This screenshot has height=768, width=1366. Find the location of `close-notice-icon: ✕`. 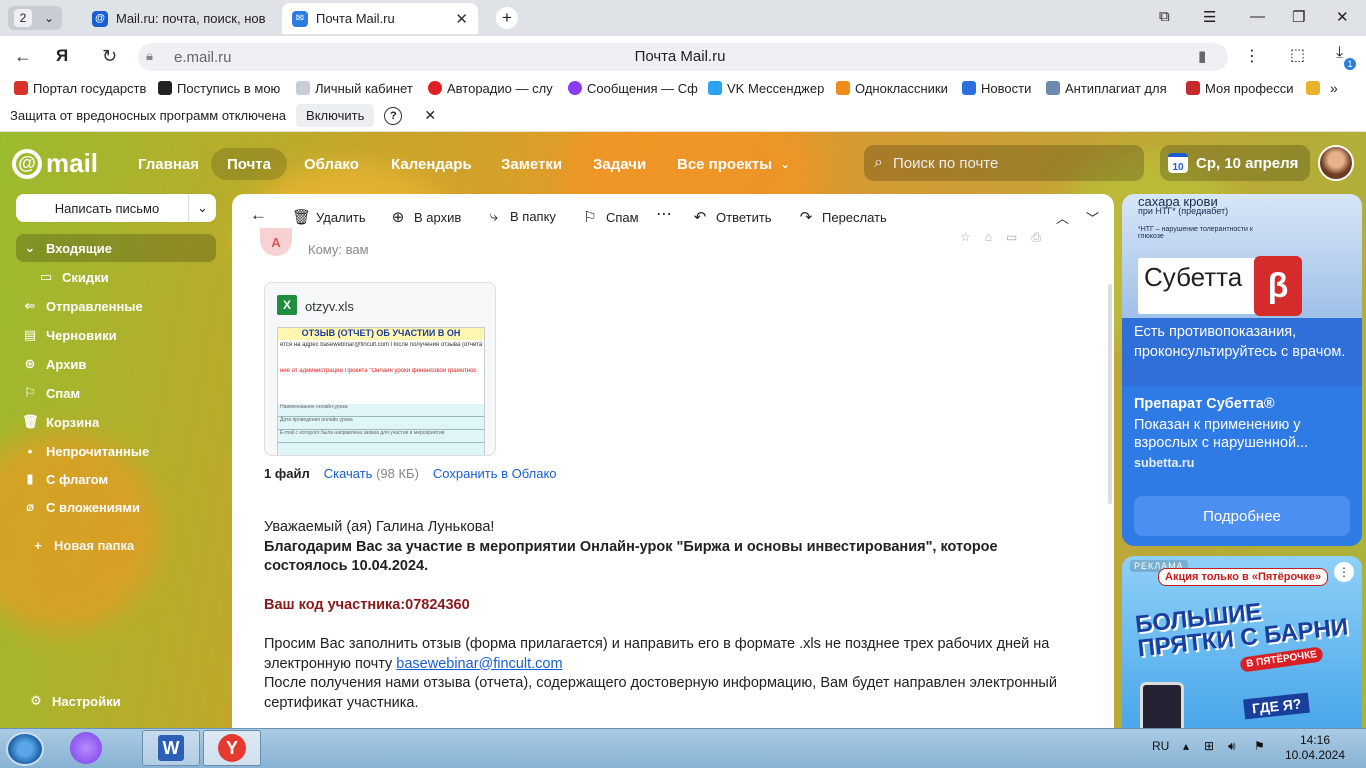

close-notice-icon: ✕ is located at coordinates (430, 115).